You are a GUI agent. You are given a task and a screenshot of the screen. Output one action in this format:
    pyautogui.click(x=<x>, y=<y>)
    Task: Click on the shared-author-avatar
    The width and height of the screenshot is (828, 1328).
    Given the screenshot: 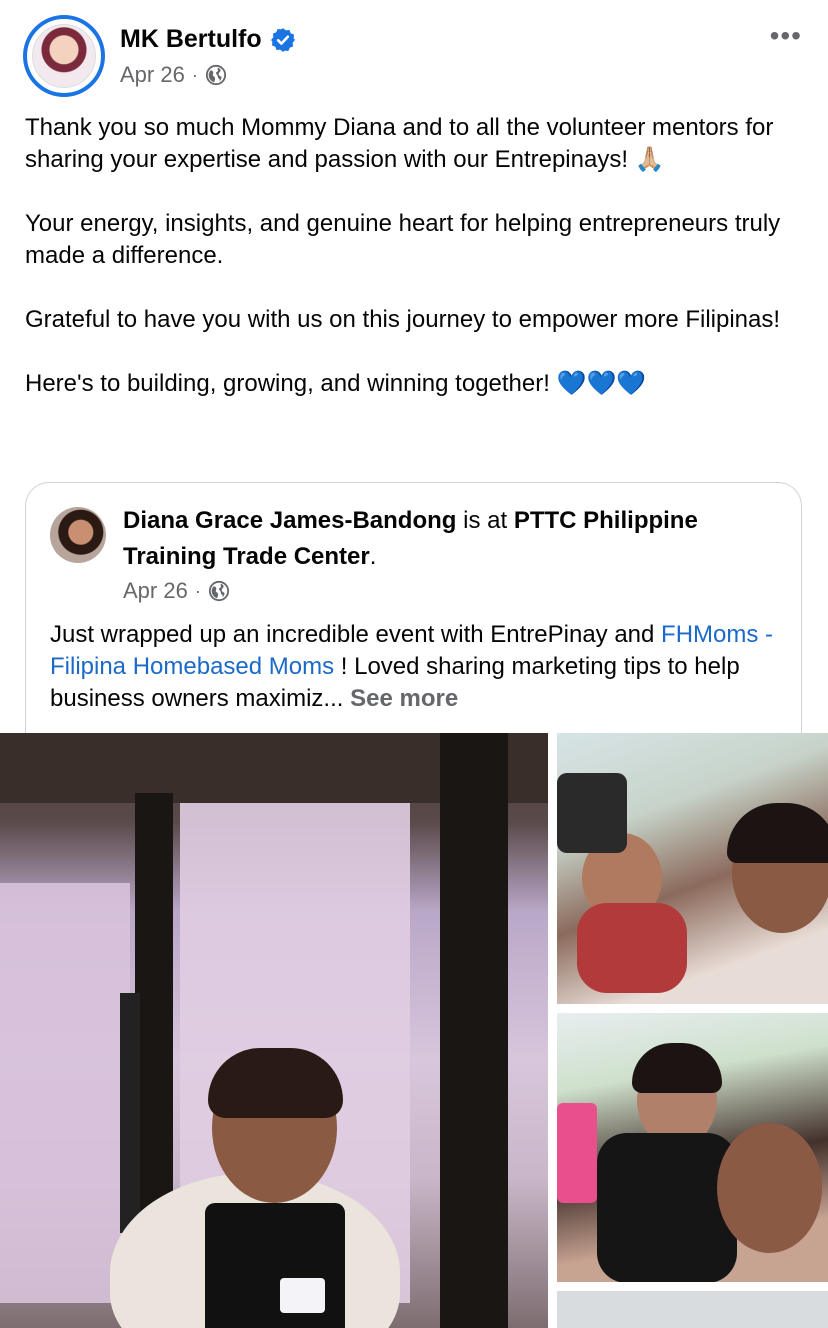 What is the action you would take?
    pyautogui.click(x=78, y=535)
    